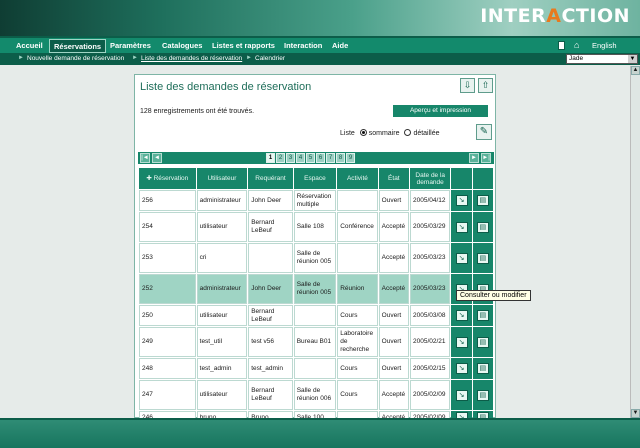 The height and width of the screenshot is (448, 640). What do you see at coordinates (222, 289) in the screenshot?
I see `cell-user: administrateur` at bounding box center [222, 289].